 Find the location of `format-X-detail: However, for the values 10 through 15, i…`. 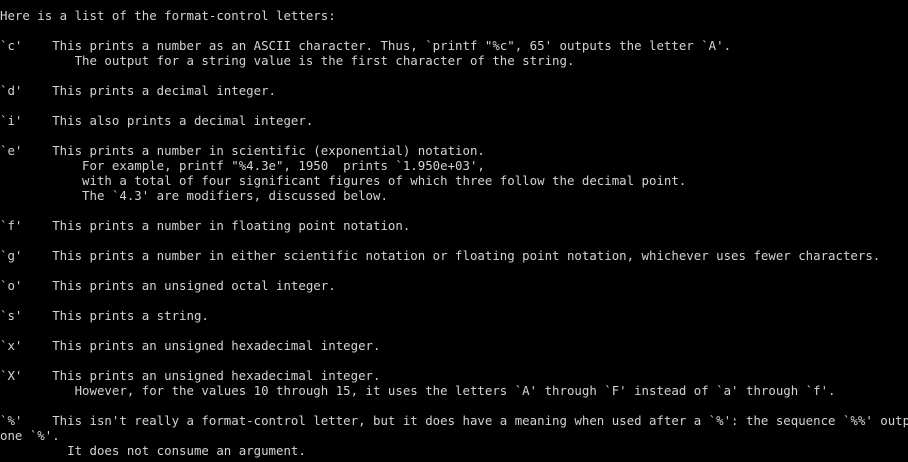

format-X-detail: However, for the values 10 through 15, i… is located at coordinates (418, 390).